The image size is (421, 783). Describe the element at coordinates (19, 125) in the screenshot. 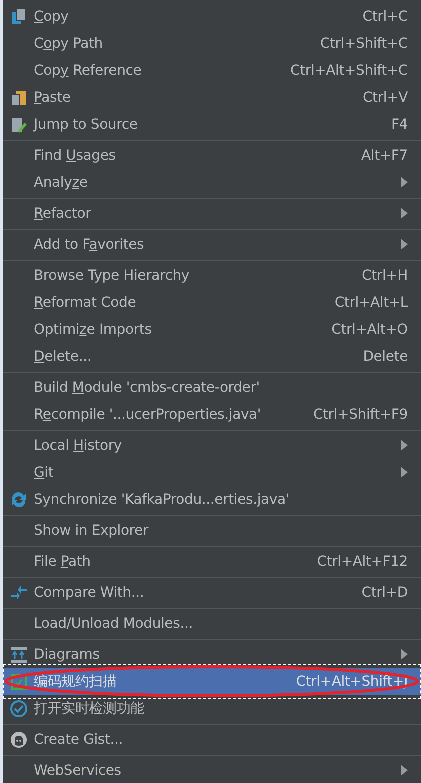

I see `edit-file-icon` at that location.